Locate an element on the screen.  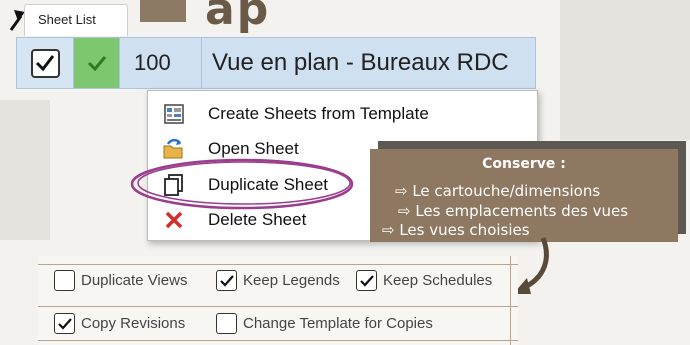
option-keep-schedules: Keep Schedules is located at coordinates (424, 280).